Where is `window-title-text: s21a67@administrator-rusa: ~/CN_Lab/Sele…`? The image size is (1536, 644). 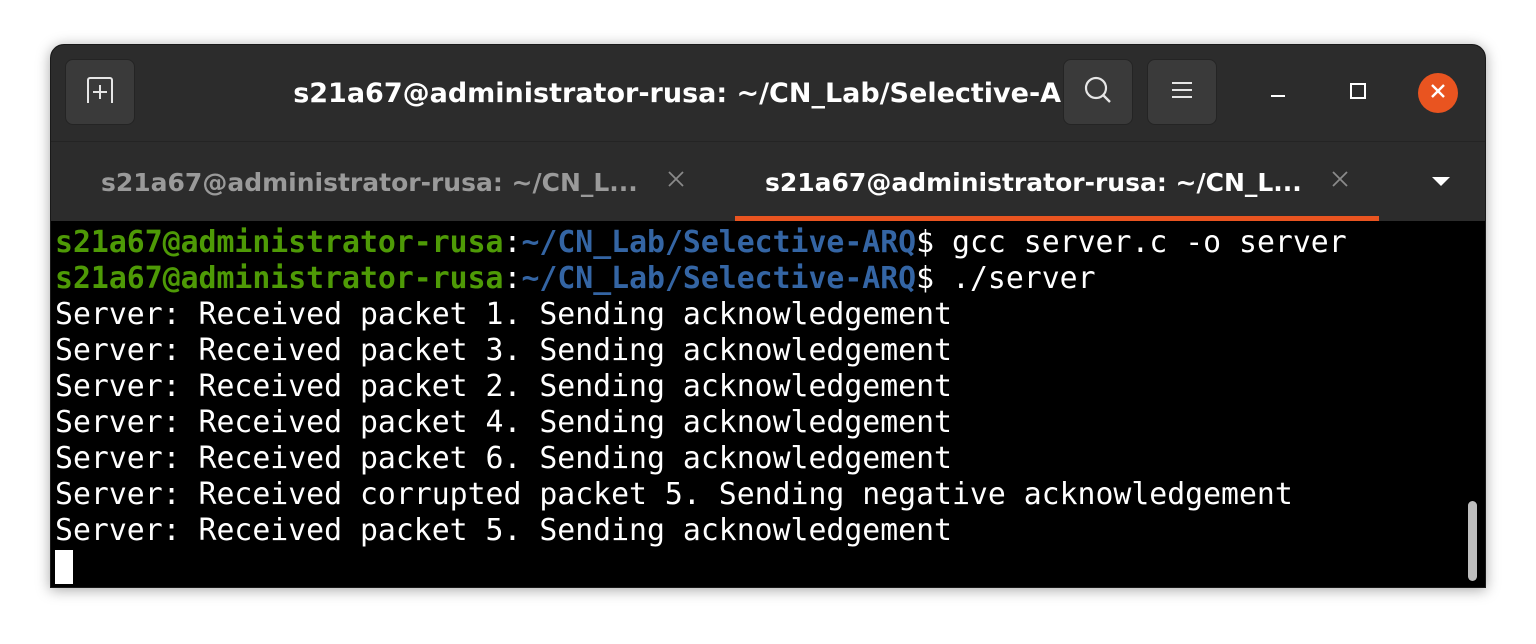 window-title-text: s21a67@administrator-rusa: ~/CN_Lab/Sele… is located at coordinates (699, 93).